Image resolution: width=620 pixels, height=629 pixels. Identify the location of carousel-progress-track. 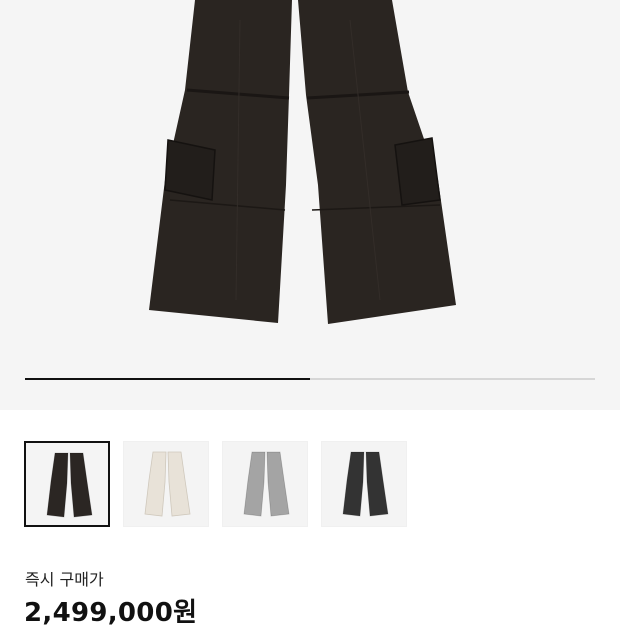
(310, 379).